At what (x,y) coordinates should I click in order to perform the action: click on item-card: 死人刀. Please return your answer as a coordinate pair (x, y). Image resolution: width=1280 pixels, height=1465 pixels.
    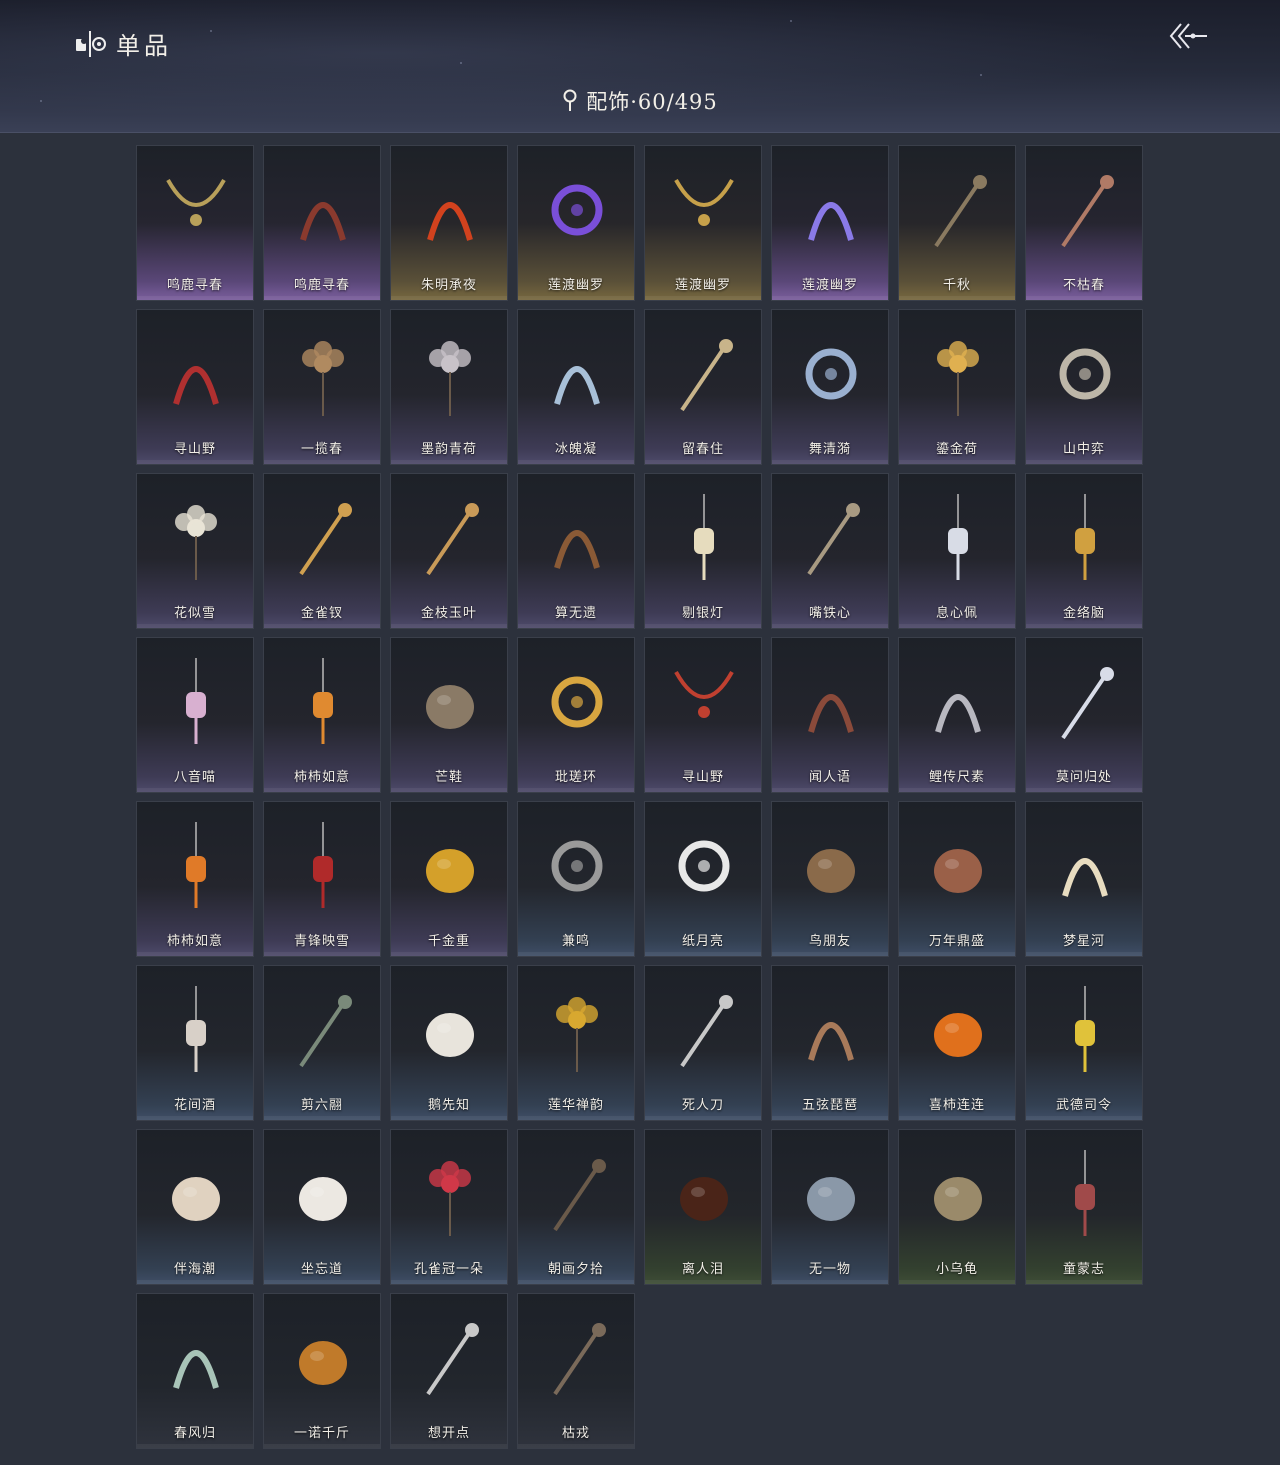
    Looking at the image, I should click on (703, 1043).